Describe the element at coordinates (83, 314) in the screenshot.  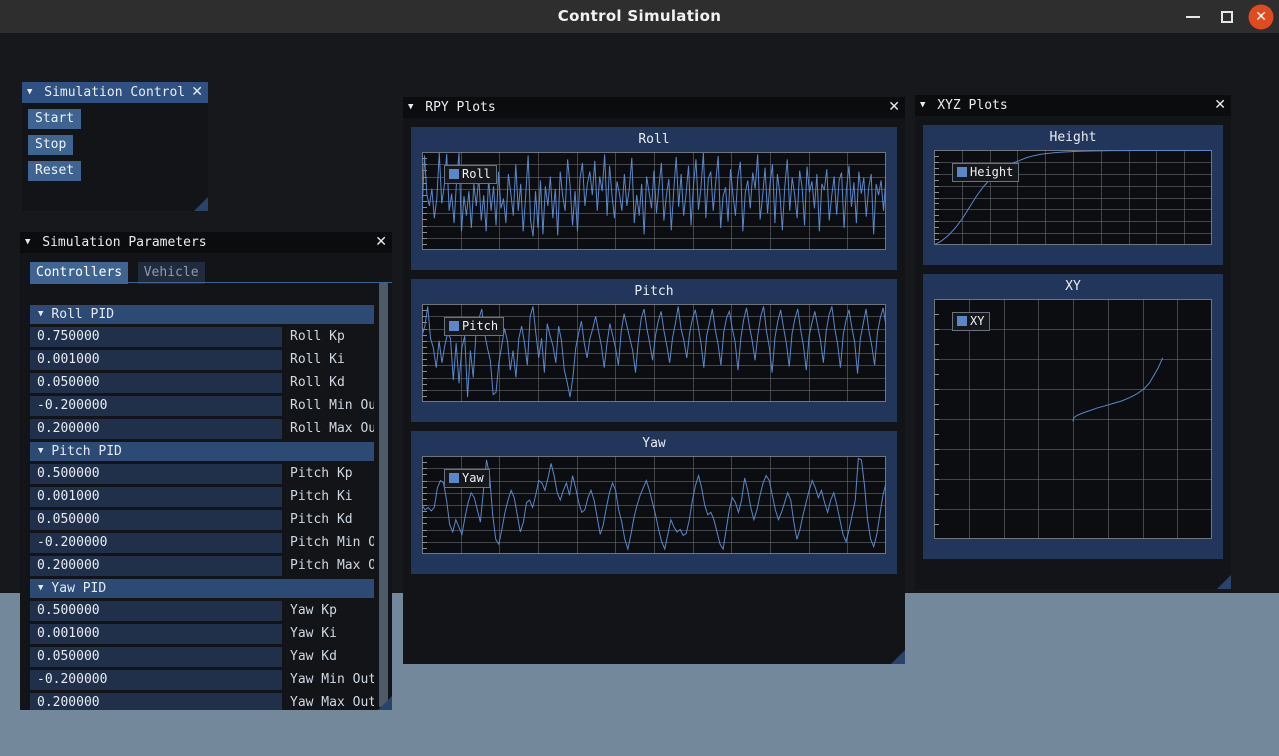
I see `section-header-label: Roll PID` at that location.